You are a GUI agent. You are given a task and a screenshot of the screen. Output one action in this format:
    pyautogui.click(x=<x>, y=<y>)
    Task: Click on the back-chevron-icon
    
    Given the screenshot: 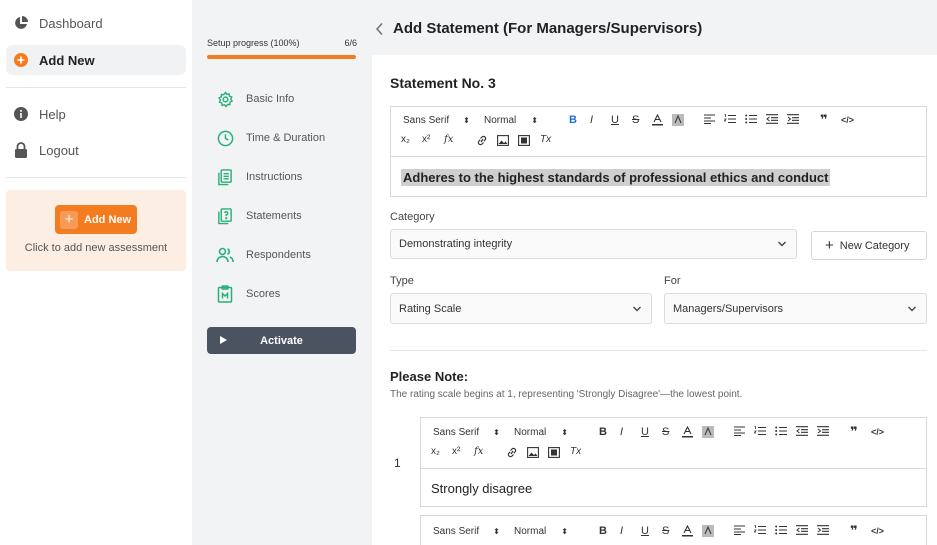 What is the action you would take?
    pyautogui.click(x=379, y=30)
    